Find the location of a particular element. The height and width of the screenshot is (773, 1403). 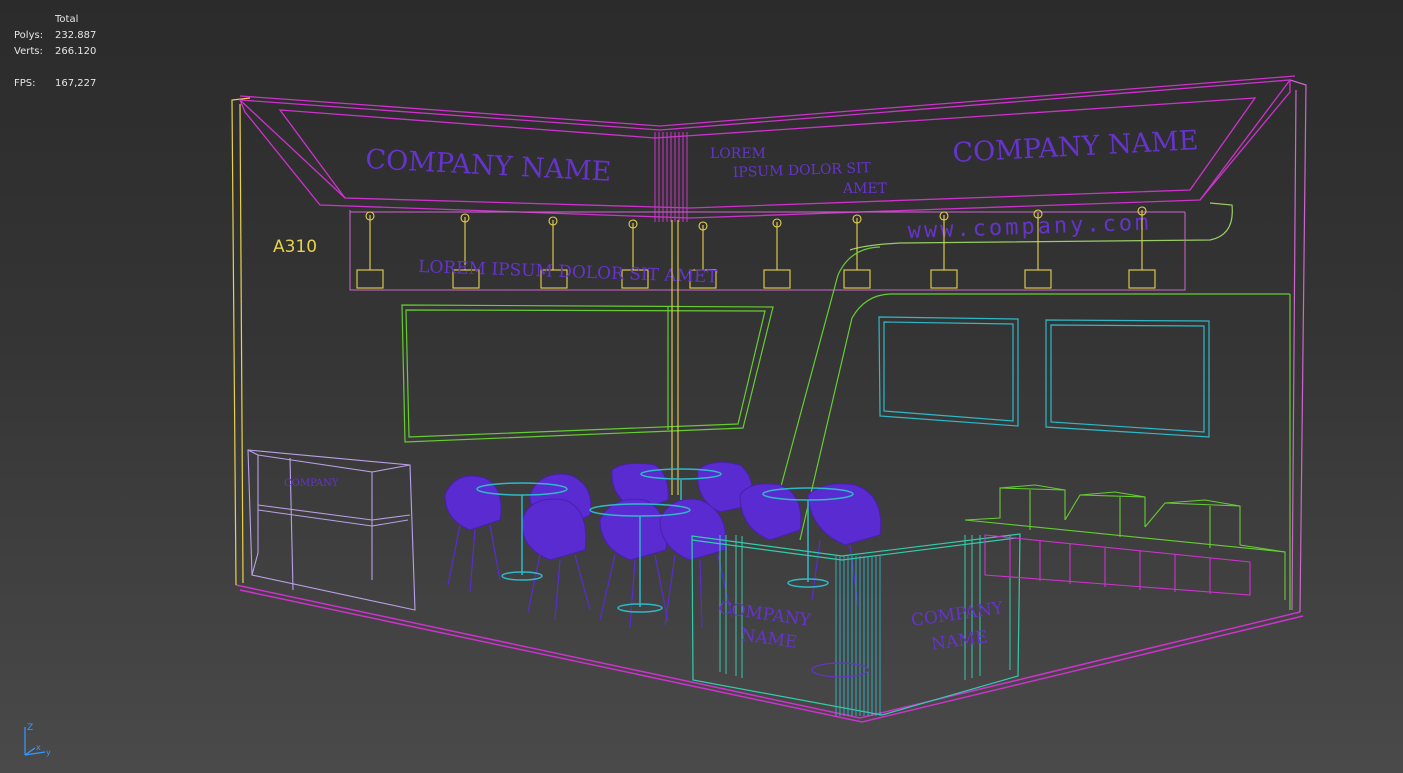

lounge-furniture is located at coordinates (663, 545).